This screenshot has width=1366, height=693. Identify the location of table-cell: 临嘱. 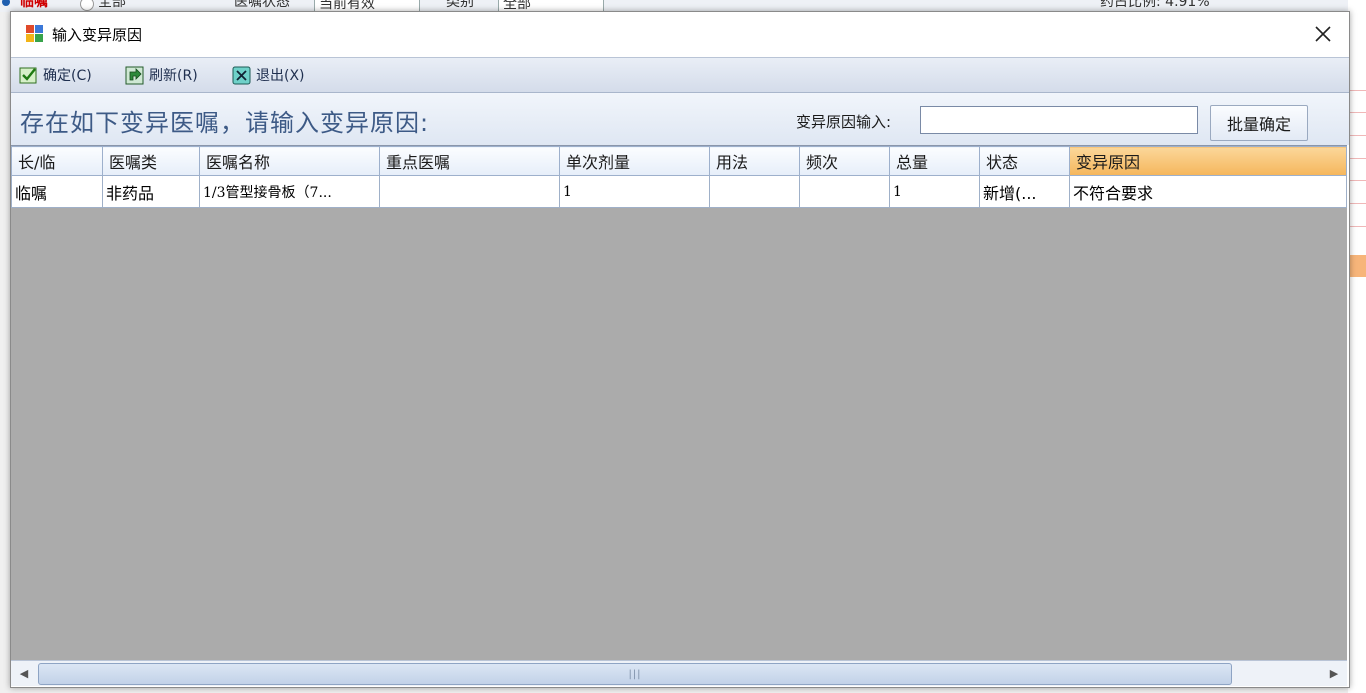
(57, 191).